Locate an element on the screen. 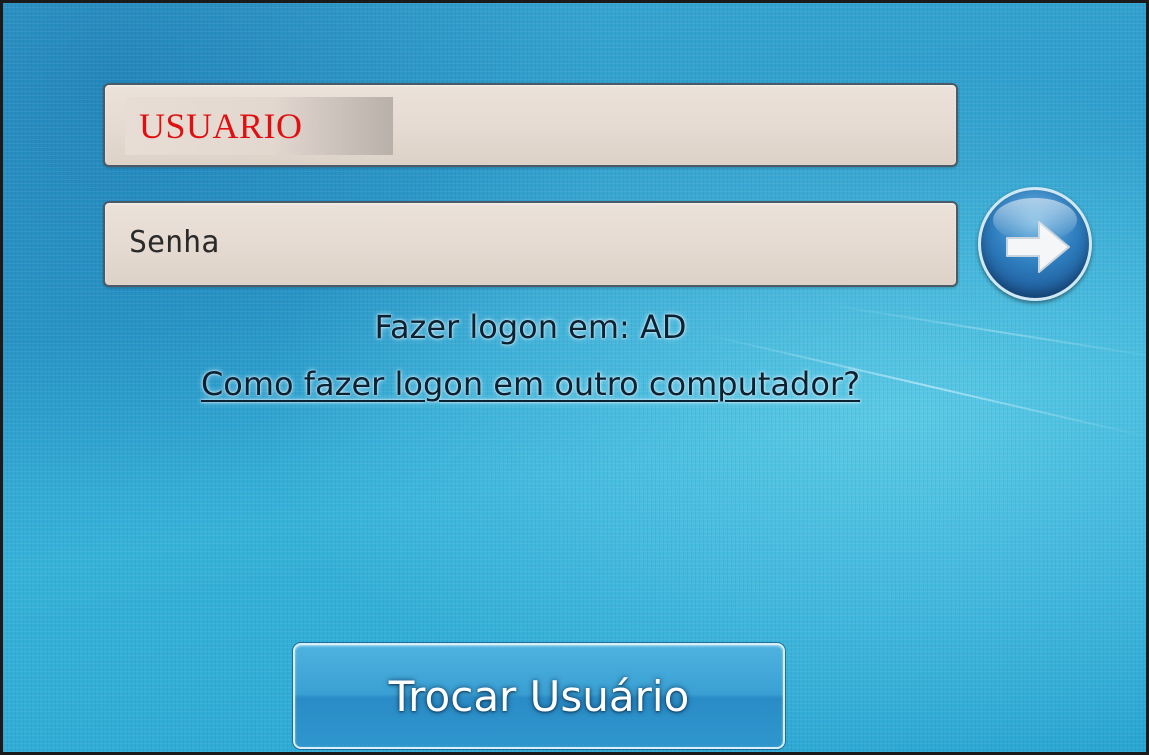 Image resolution: width=1149 pixels, height=755 pixels. switch-user-label: Trocar Usuário is located at coordinates (539, 696).